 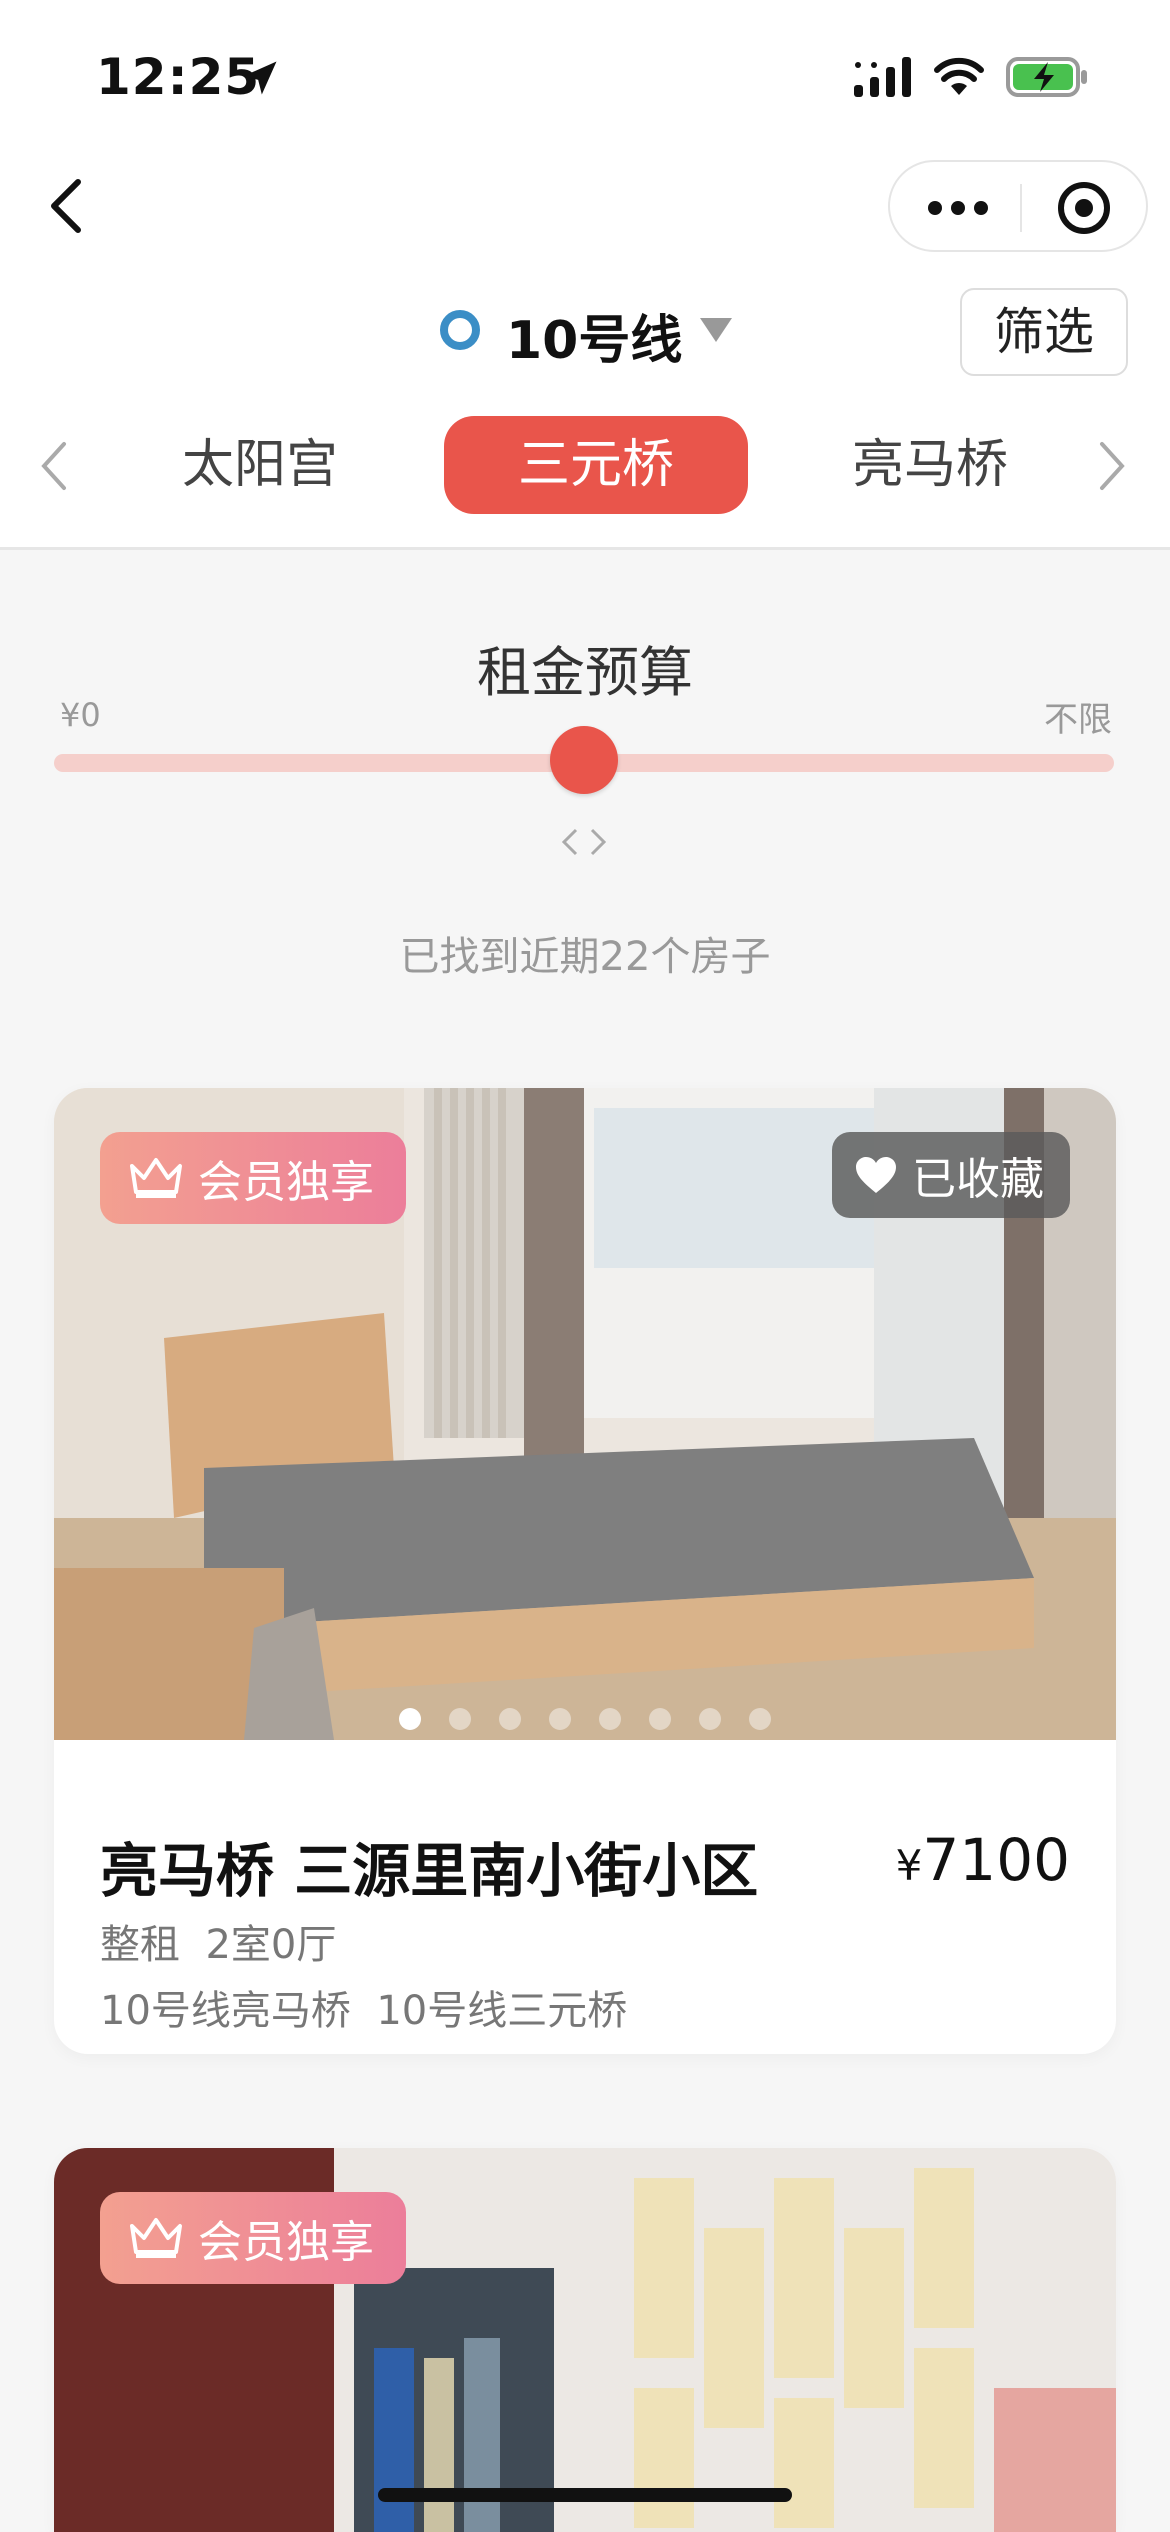 I want to click on caret-down-icon, so click(x=716, y=330).